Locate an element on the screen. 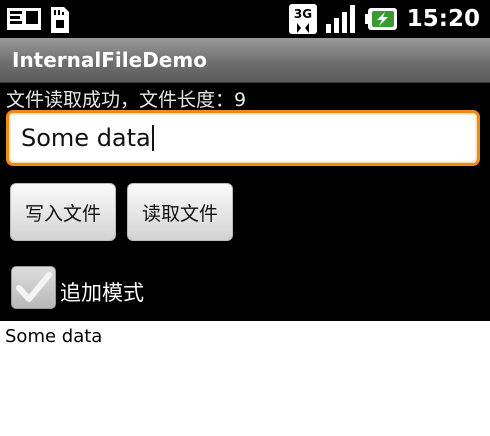  status-bar-right: 3G 15:20 is located at coordinates (384, 19).